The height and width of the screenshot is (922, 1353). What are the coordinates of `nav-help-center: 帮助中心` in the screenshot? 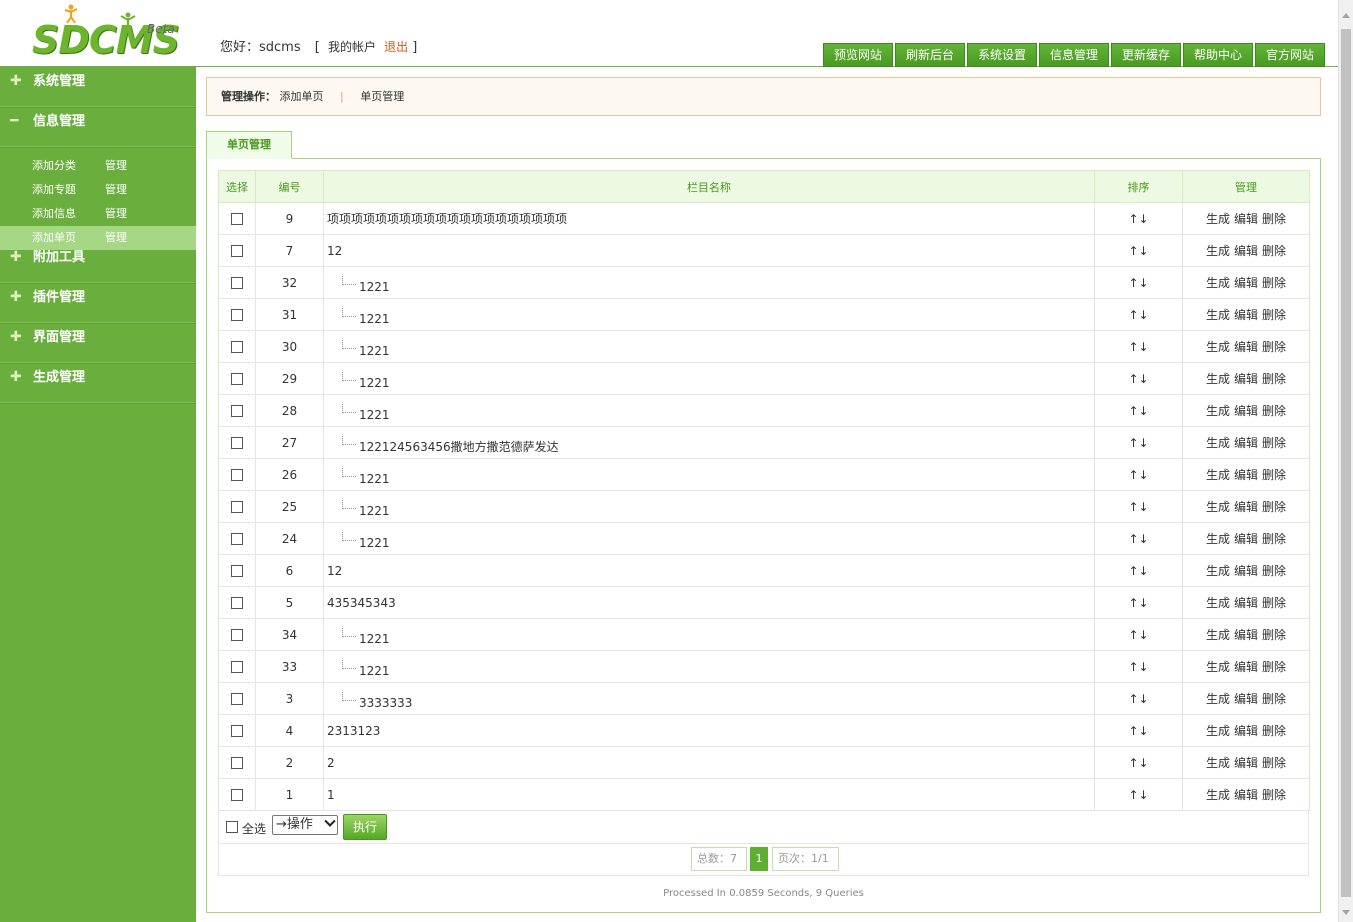 It's located at (1218, 55).